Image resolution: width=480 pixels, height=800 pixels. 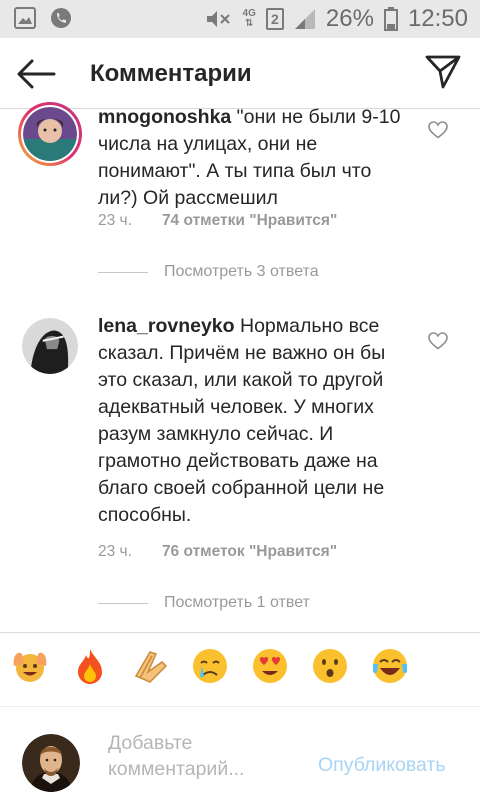 What do you see at coordinates (240, 706) in the screenshot?
I see `composer-divider` at bounding box center [240, 706].